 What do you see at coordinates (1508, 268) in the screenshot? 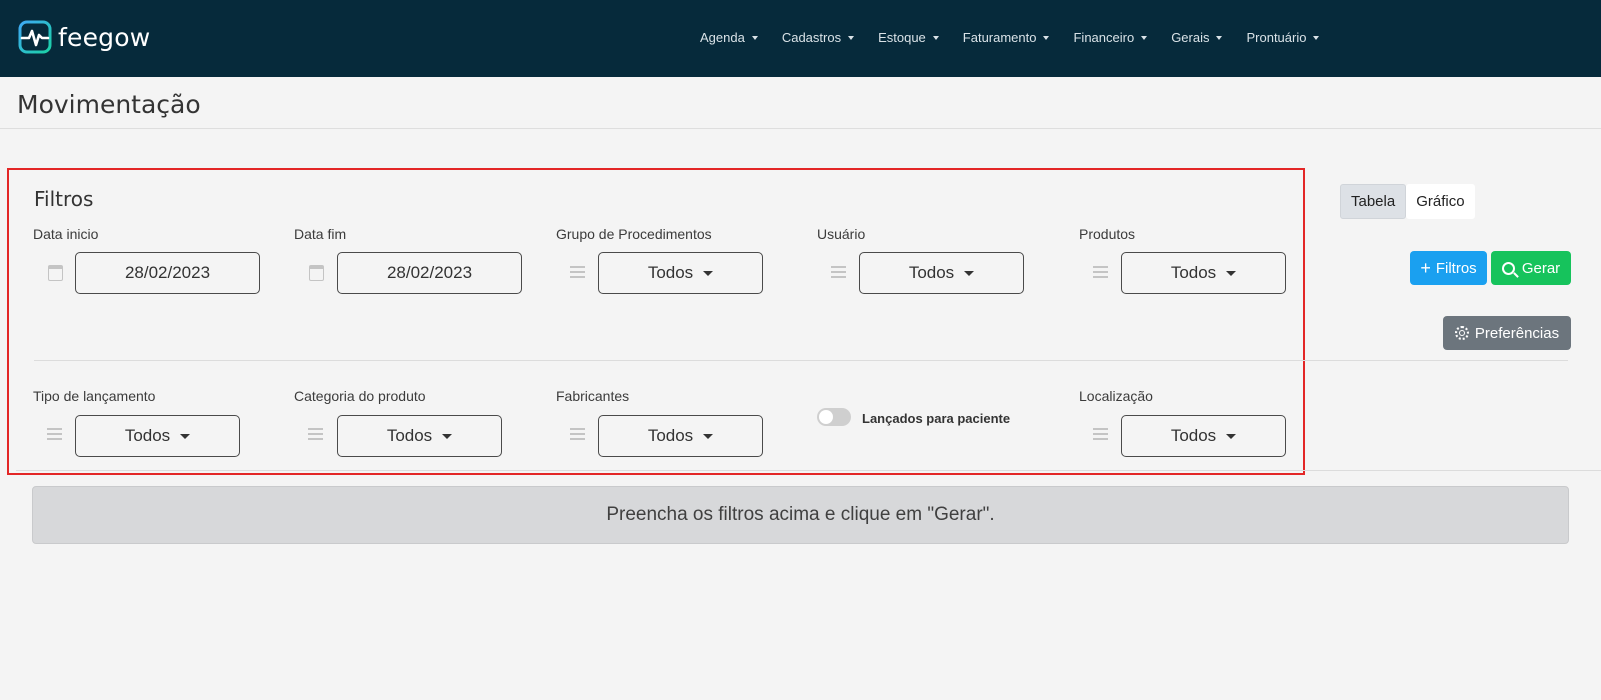
I see `search-icon` at bounding box center [1508, 268].